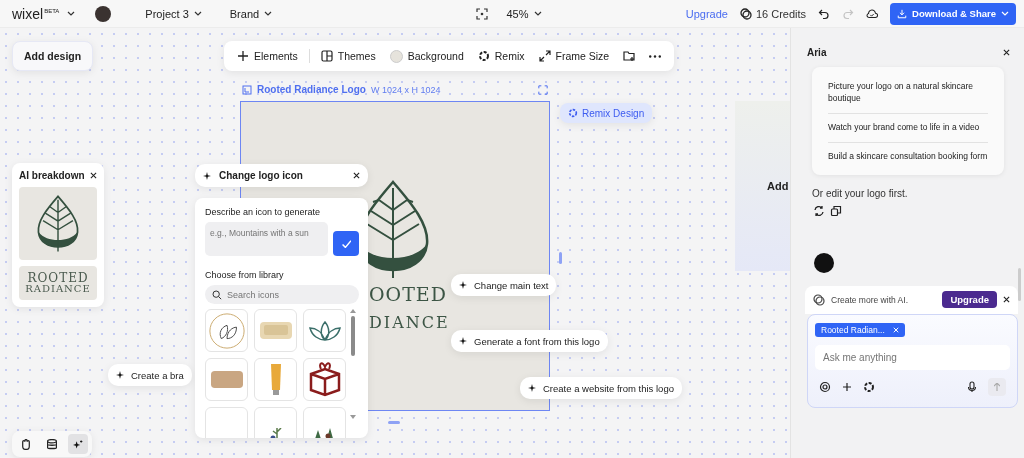 This screenshot has height=458, width=1024. Describe the element at coordinates (396, 56) in the screenshot. I see `color-swatch-icon` at that location.